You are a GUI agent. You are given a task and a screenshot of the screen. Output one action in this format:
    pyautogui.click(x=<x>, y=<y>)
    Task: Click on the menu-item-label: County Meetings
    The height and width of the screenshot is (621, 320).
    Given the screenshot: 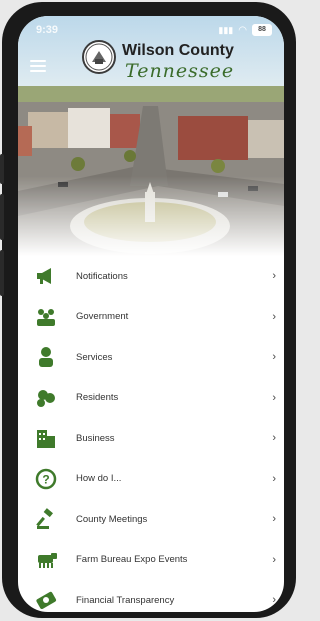 What is the action you would take?
    pyautogui.click(x=112, y=519)
    